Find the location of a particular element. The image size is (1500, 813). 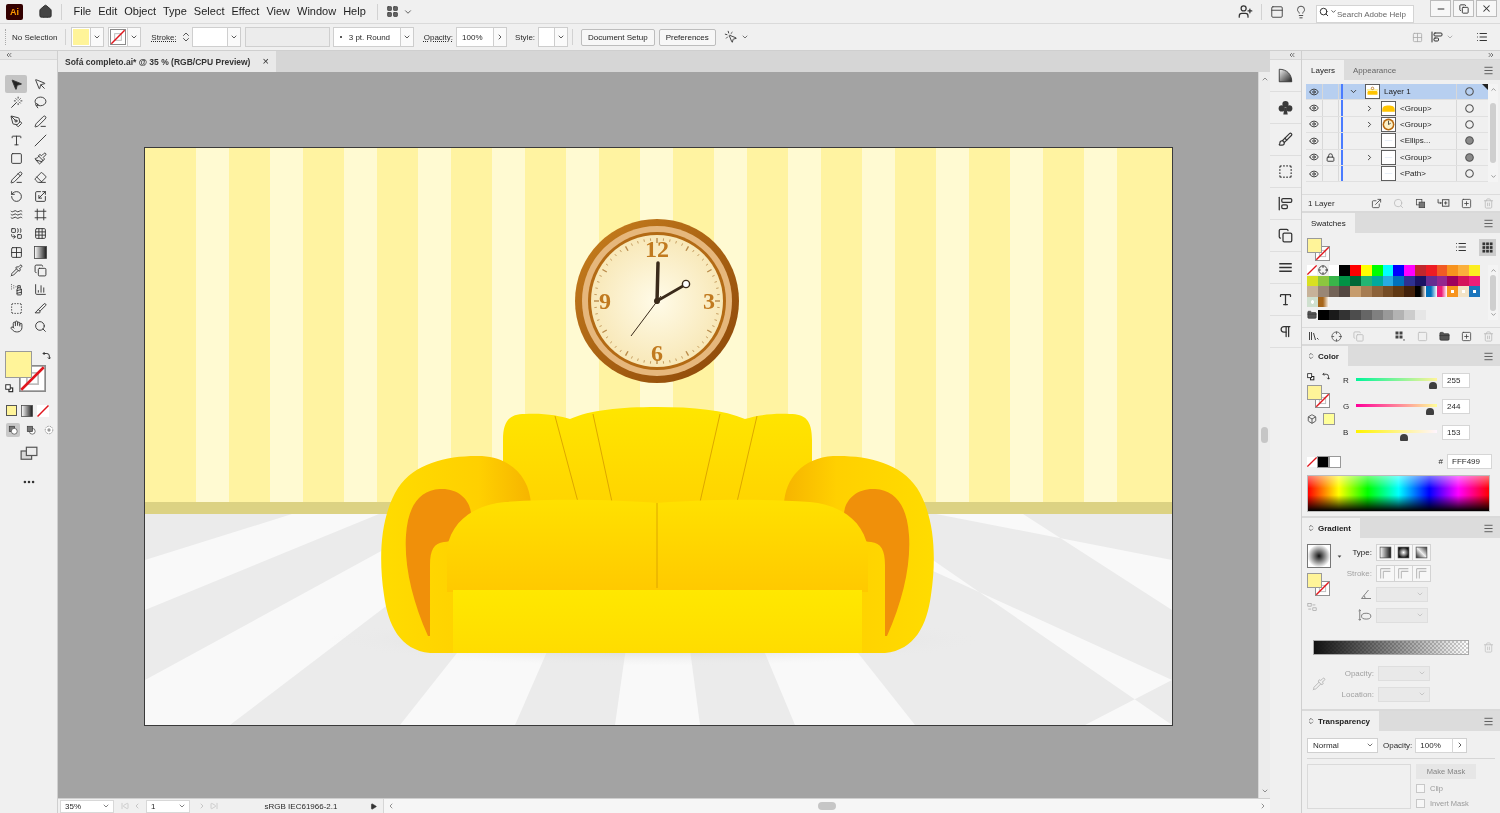

angle-field is located at coordinates (1402, 594).